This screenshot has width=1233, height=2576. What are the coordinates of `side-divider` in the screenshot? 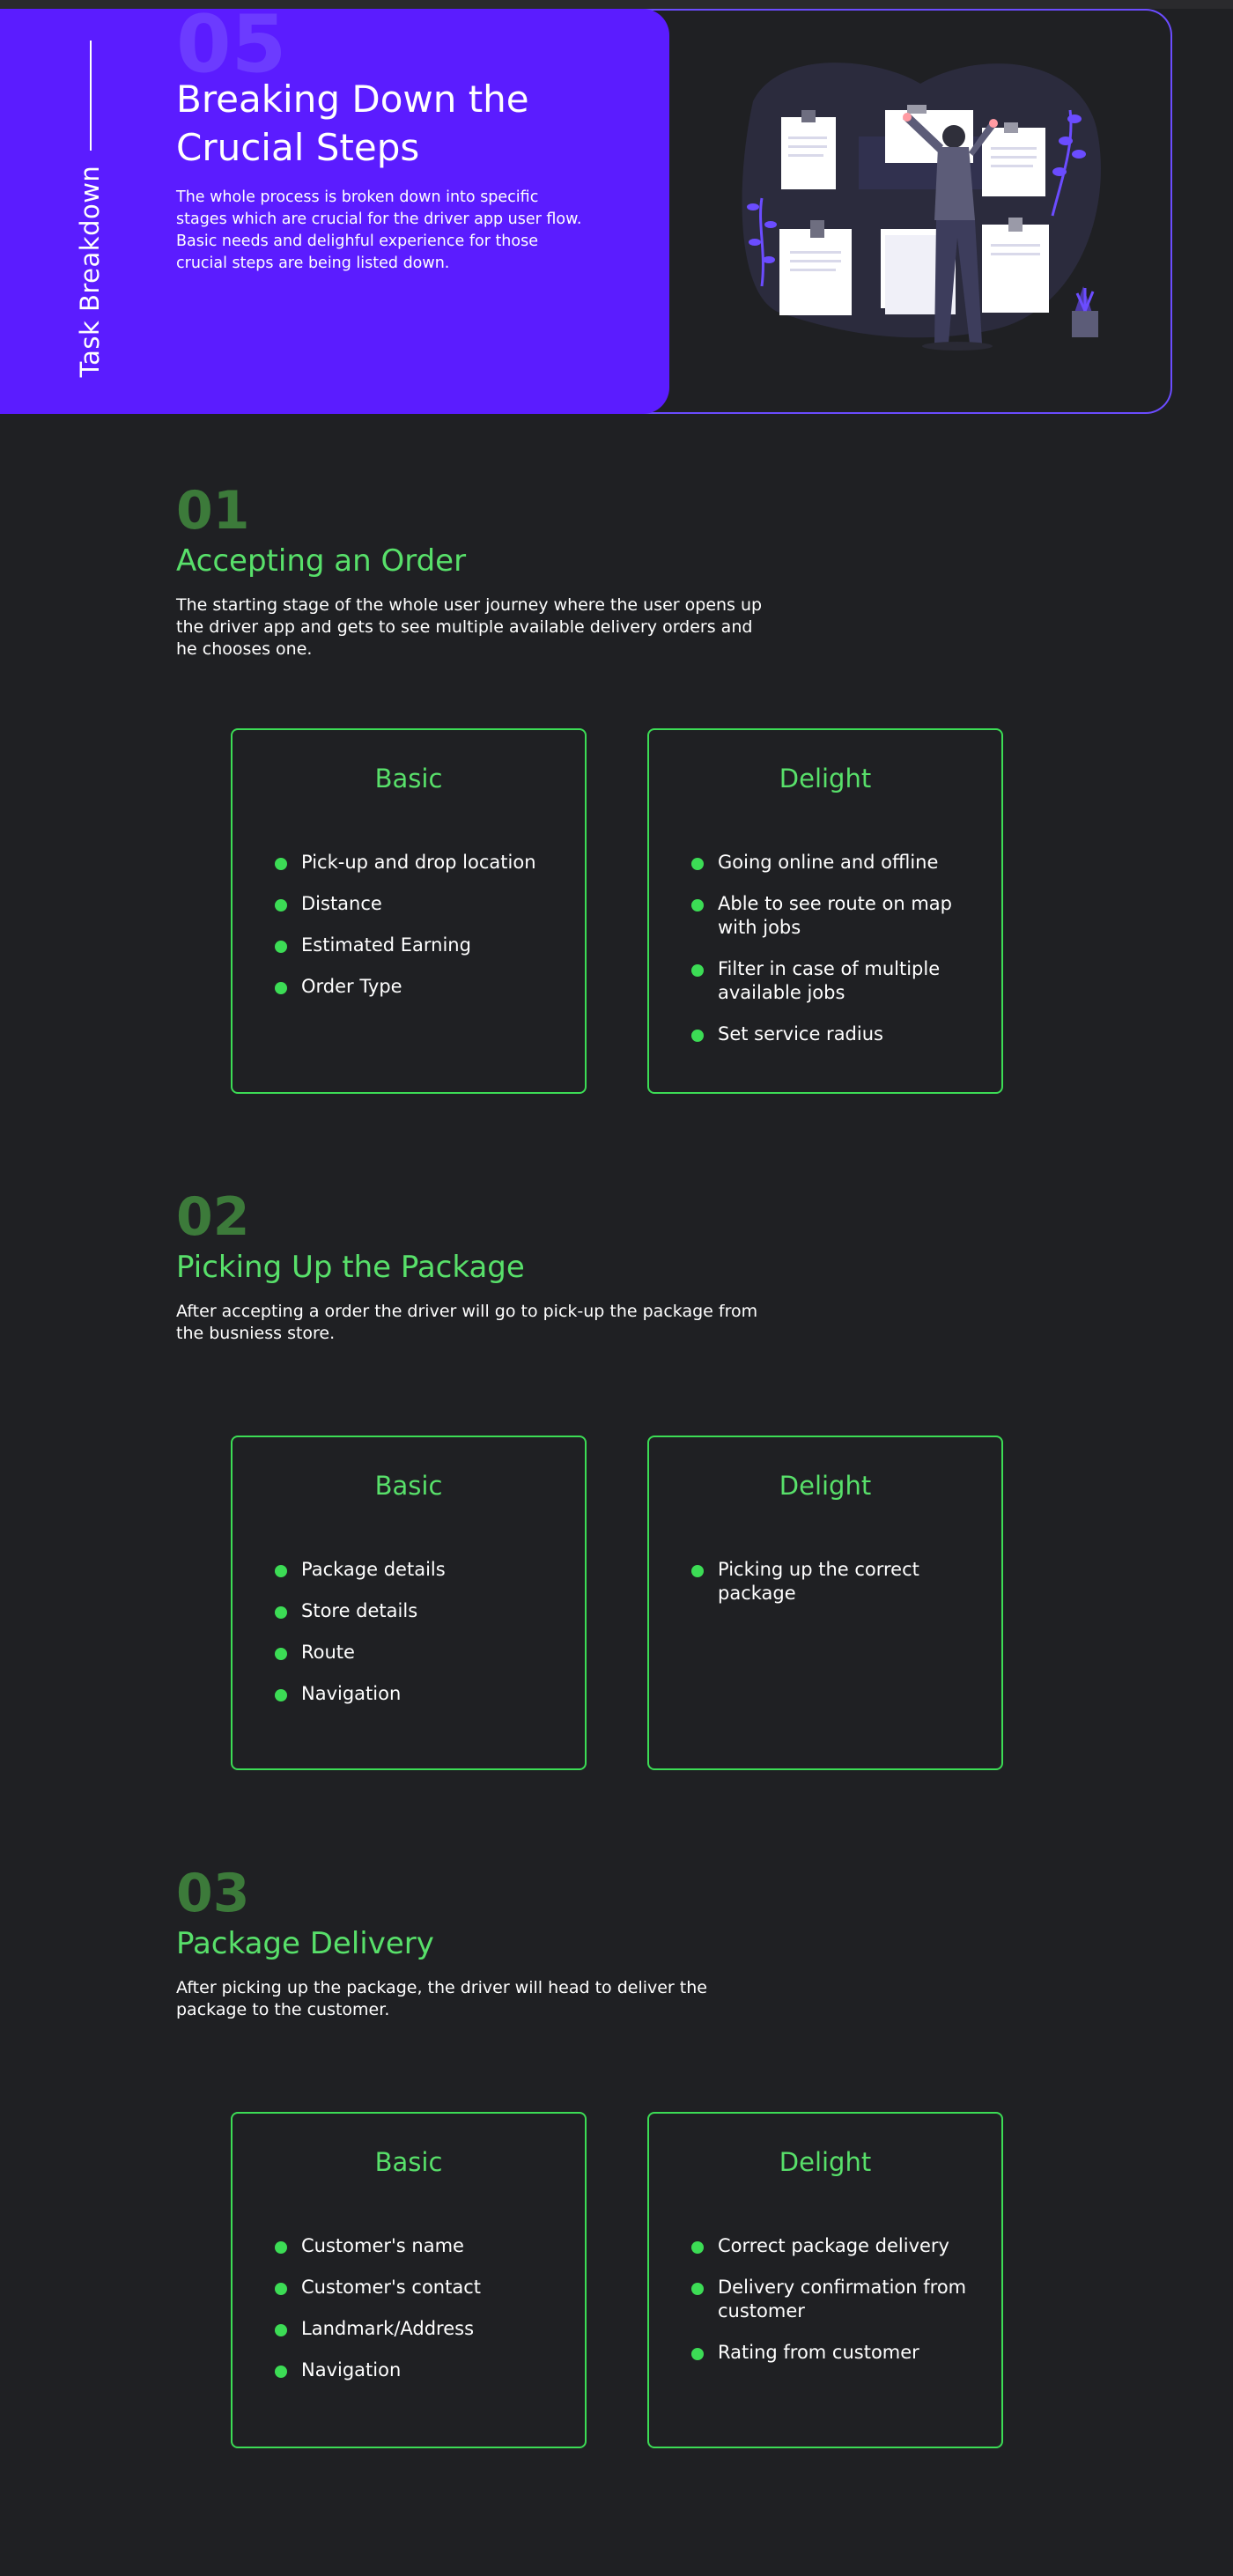 It's located at (91, 96).